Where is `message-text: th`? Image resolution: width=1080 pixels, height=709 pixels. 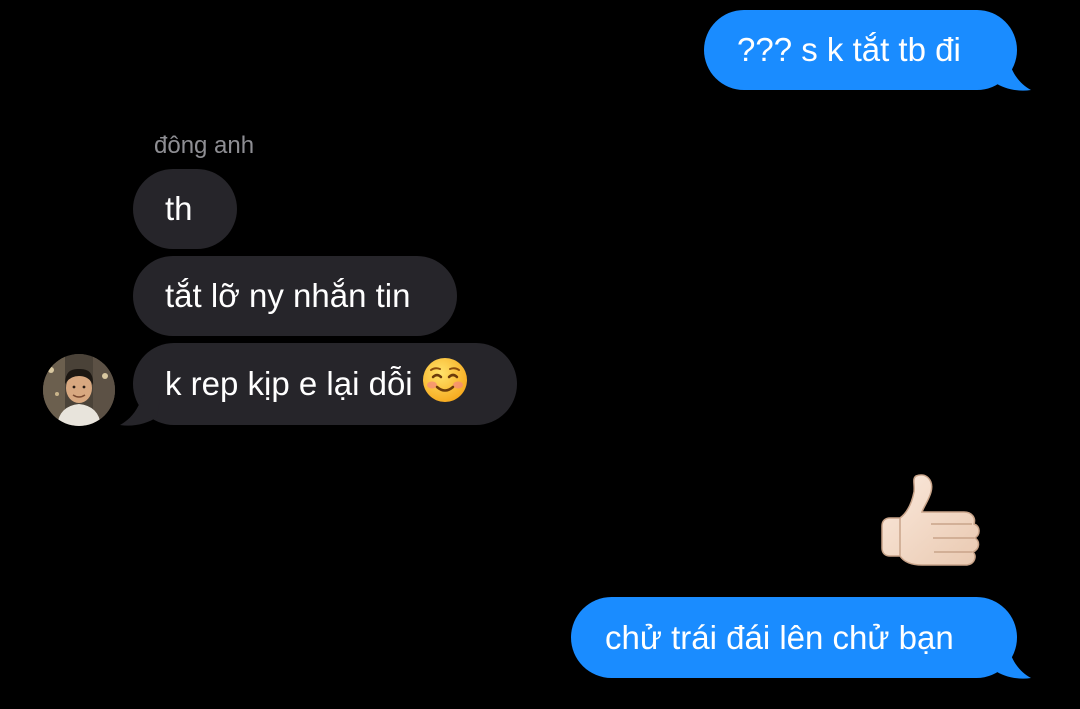 message-text: th is located at coordinates (179, 208).